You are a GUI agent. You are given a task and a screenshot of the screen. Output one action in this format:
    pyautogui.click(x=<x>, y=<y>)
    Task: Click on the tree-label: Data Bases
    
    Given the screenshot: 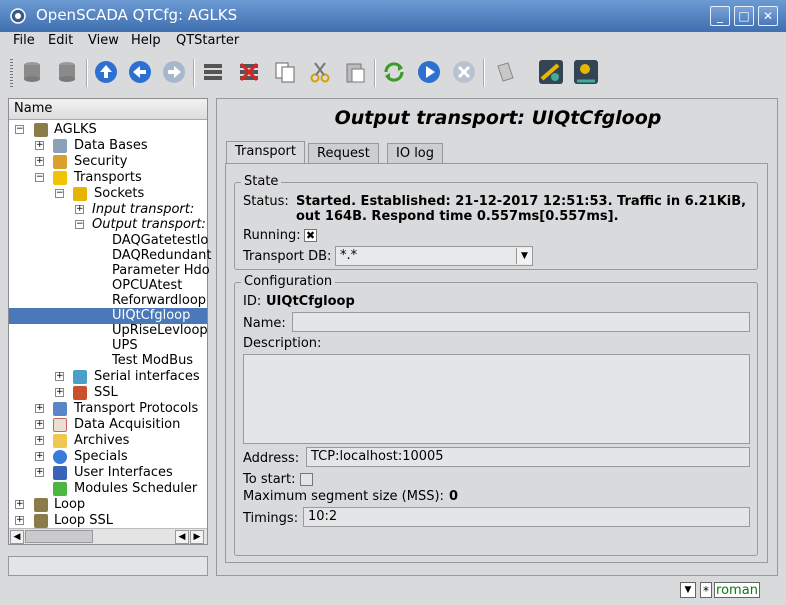 What is the action you would take?
    pyautogui.click(x=111, y=145)
    